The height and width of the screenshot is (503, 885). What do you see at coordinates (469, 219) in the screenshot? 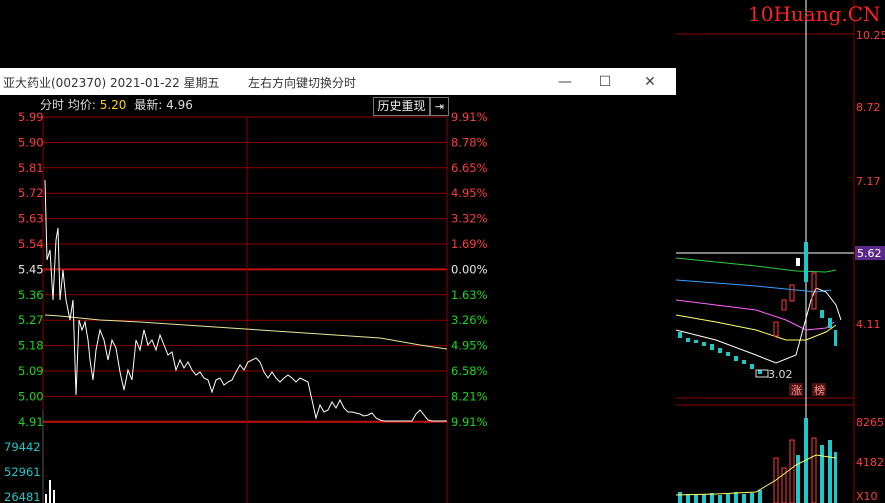
I see `percent-axis-label: 3.32%` at bounding box center [469, 219].